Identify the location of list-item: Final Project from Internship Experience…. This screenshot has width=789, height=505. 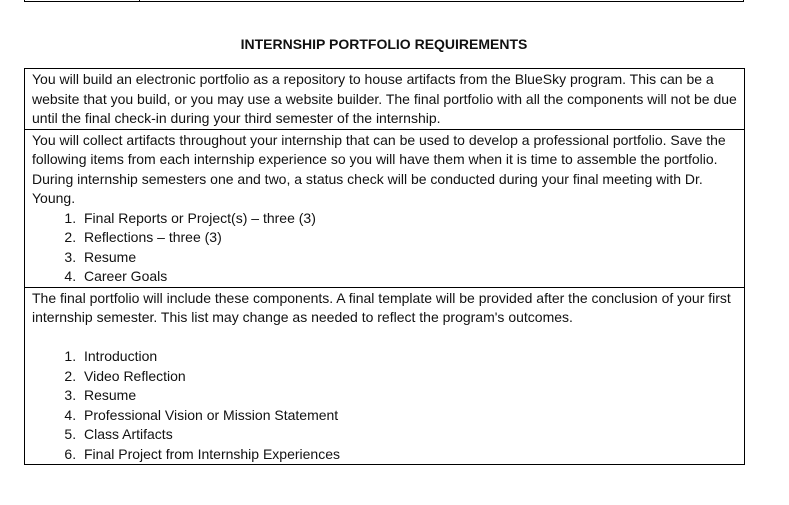
(408, 455).